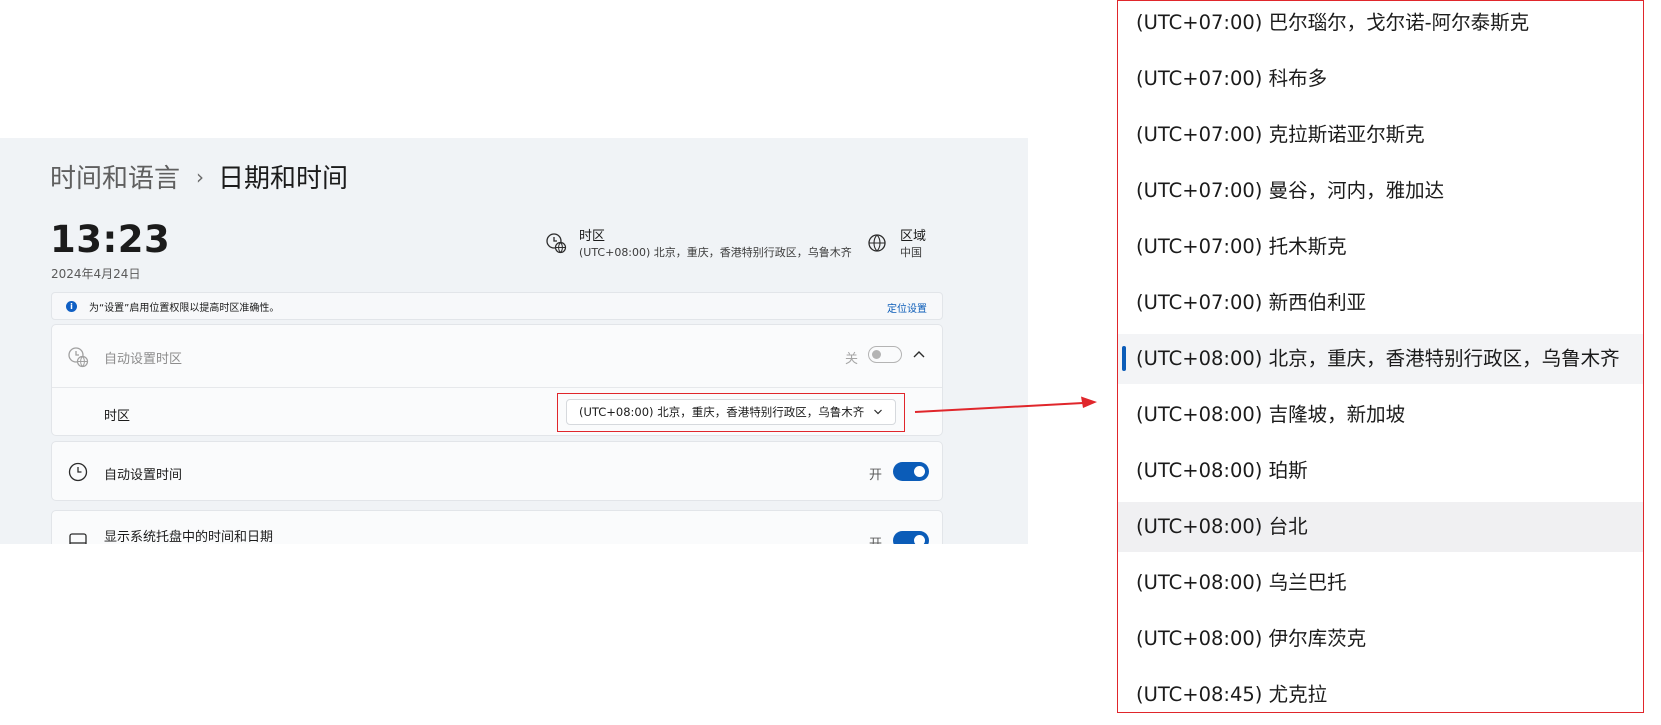 Image resolution: width=1661 pixels, height=725 pixels. What do you see at coordinates (907, 307) in the screenshot?
I see `location-settings-link: 定位设置` at bounding box center [907, 307].